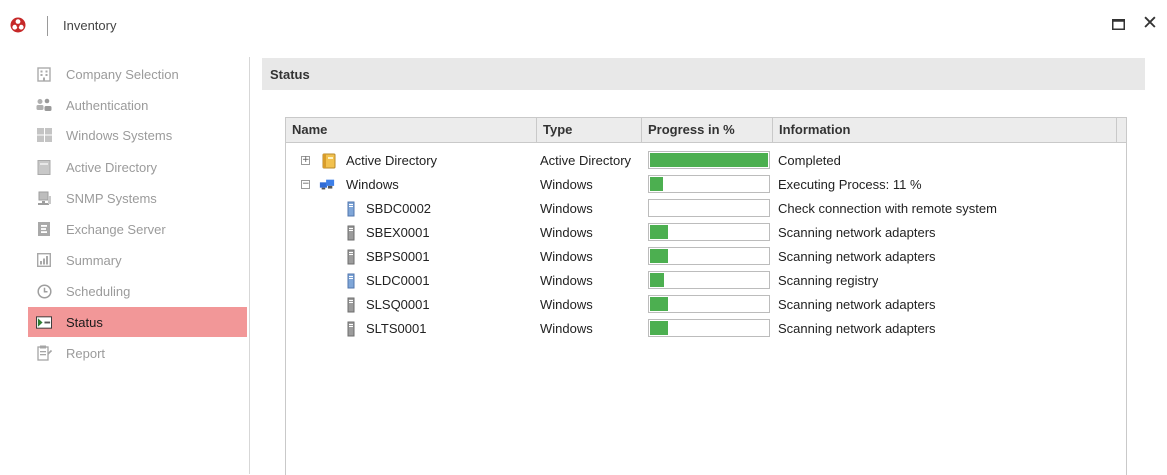 This screenshot has width=1167, height=475. I want to click on windows-icon, so click(44, 135).